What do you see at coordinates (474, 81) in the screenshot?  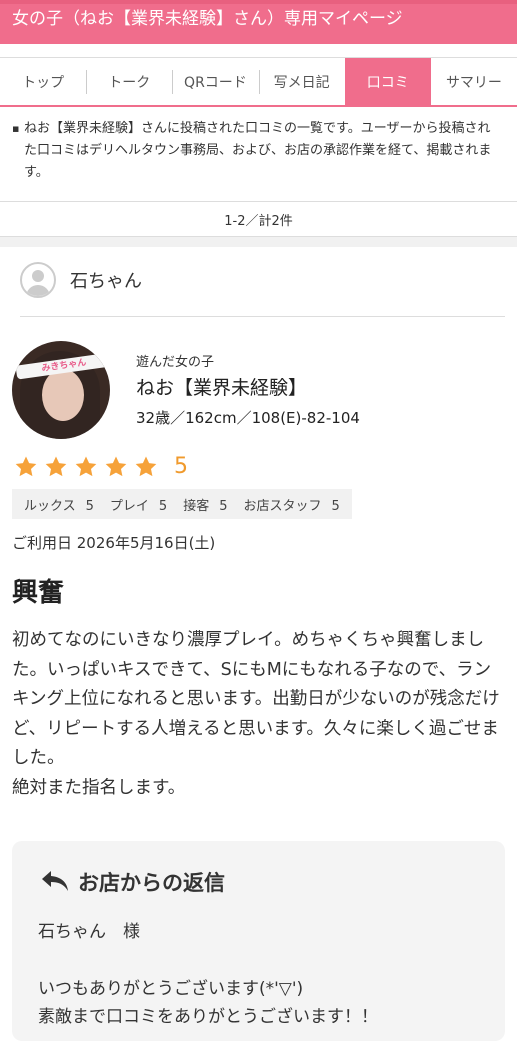 I see `tab-summary: サマリー` at bounding box center [474, 81].